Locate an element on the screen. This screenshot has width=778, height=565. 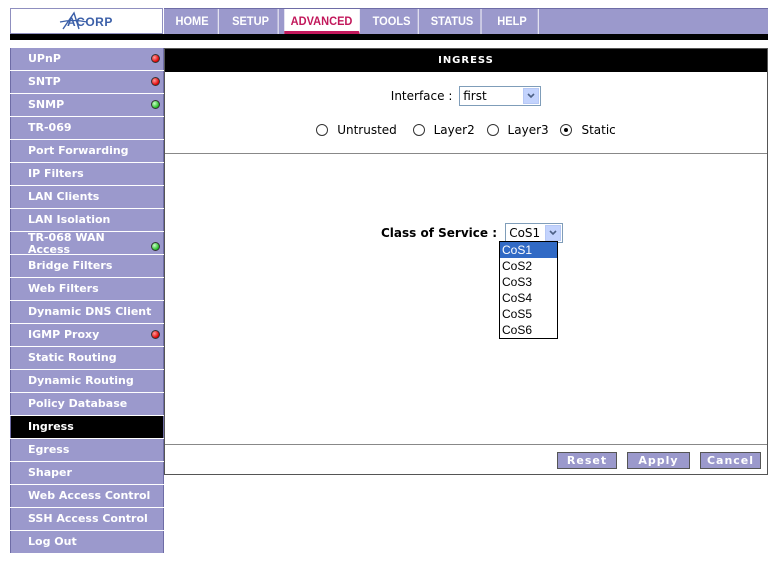
sidebar-item-label: Log Out is located at coordinates (52, 541).